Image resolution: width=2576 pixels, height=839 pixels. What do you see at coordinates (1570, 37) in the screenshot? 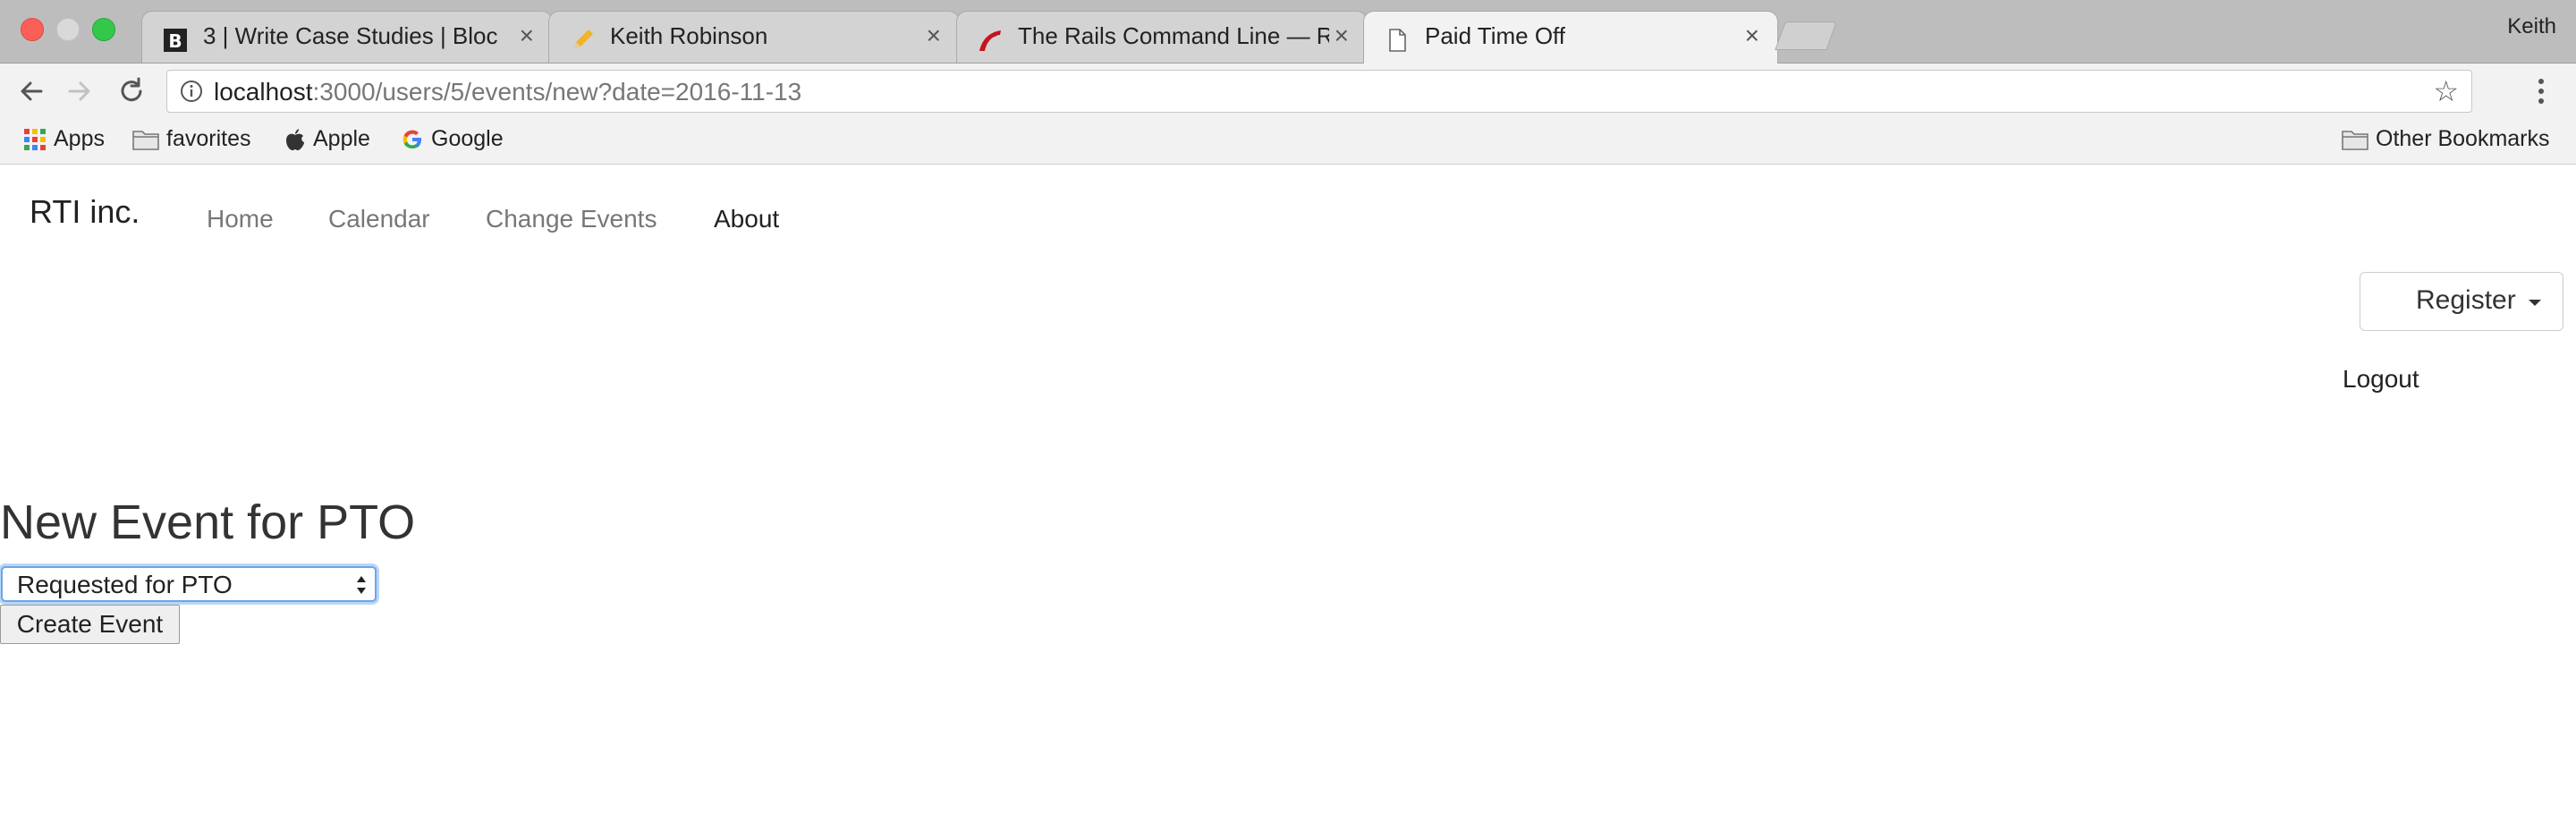
I see `browser-tab-paid-time-off: Paid Time Off ×` at bounding box center [1570, 37].